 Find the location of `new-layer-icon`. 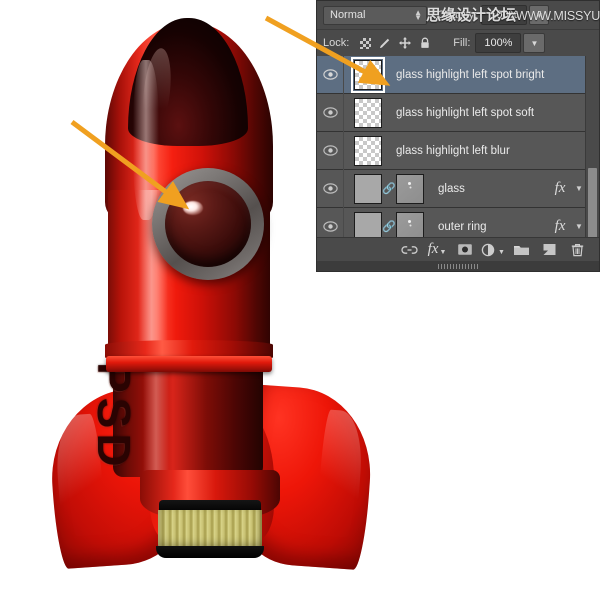

new-layer-icon is located at coordinates (549, 250).